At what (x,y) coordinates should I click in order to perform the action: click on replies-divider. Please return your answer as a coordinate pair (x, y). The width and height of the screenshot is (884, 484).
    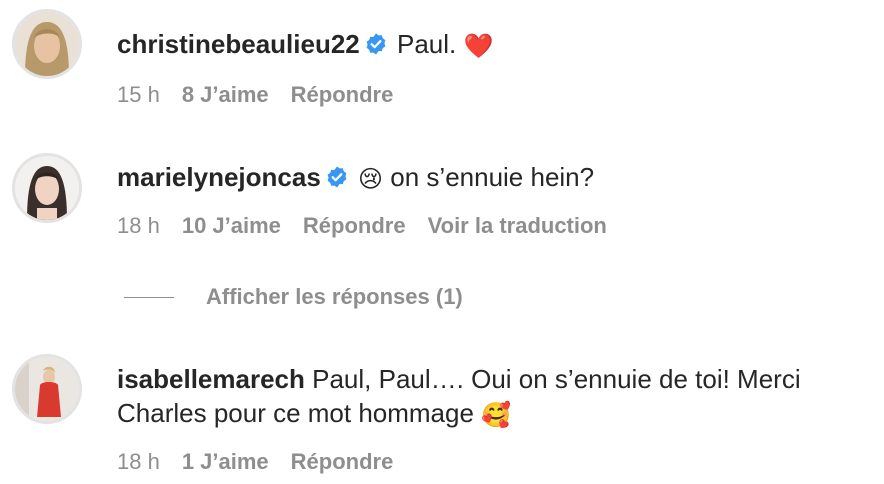
    Looking at the image, I should click on (149, 297).